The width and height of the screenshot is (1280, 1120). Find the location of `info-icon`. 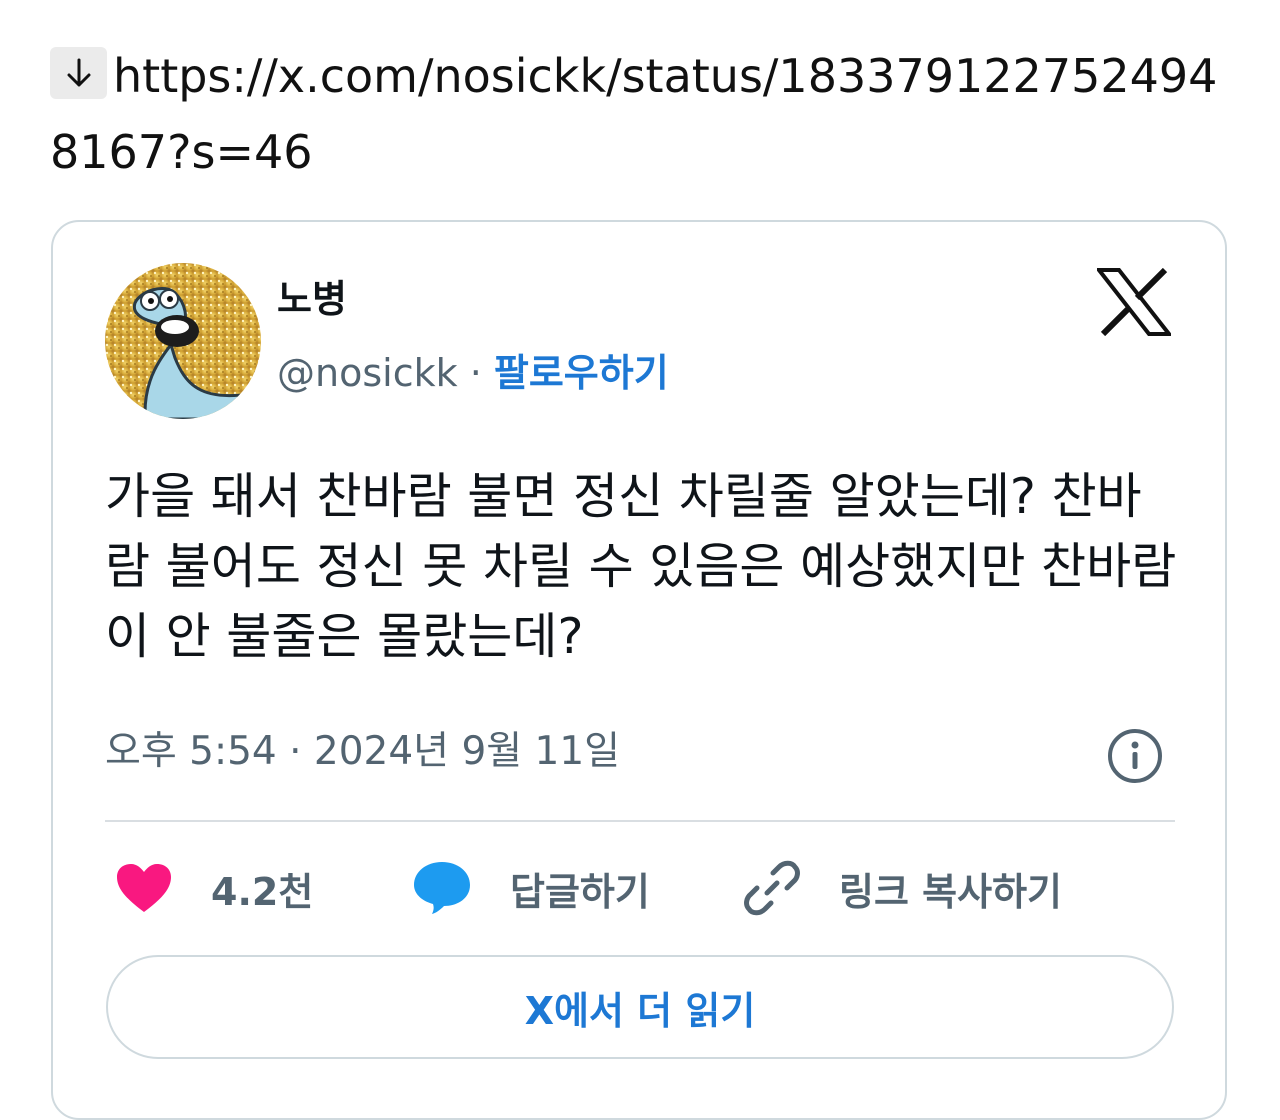

info-icon is located at coordinates (1135, 758).